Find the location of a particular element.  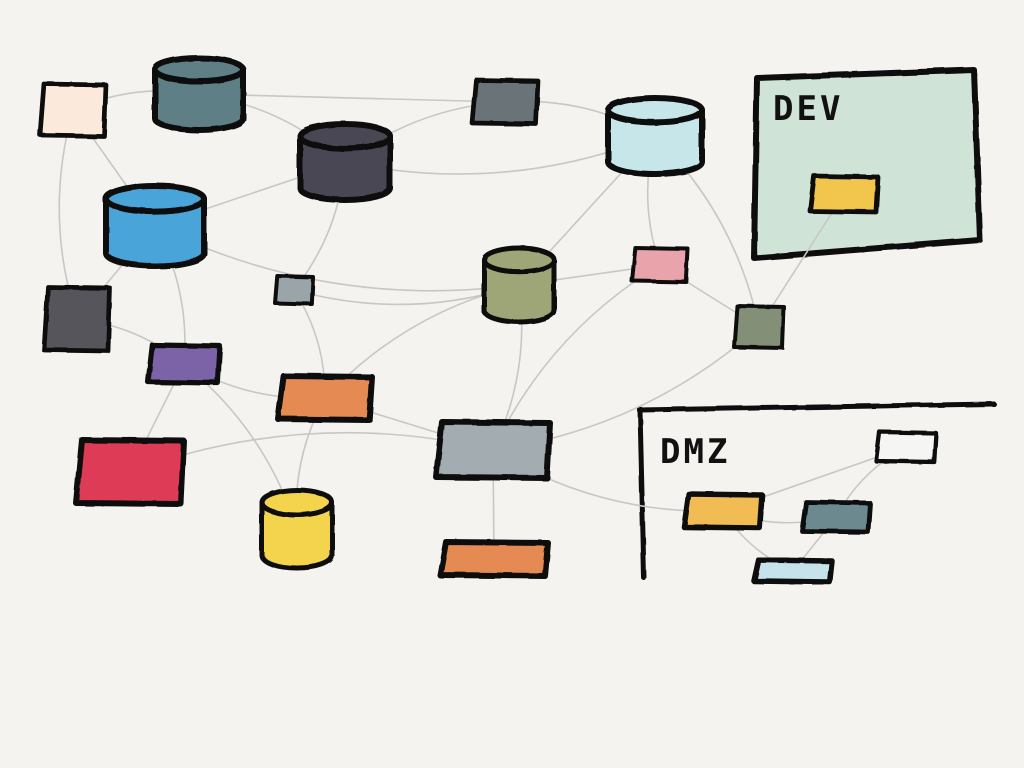

server-node-n8 is located at coordinates (294, 290).